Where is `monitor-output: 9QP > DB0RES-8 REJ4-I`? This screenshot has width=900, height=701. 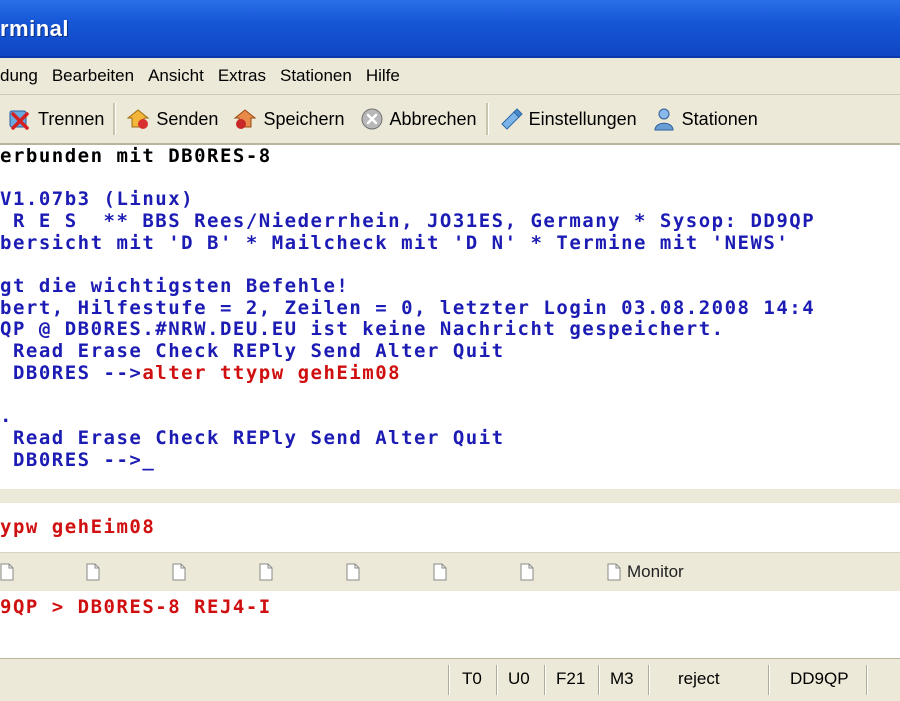 monitor-output: 9QP > DB0RES-8 REJ4-I is located at coordinates (450, 624).